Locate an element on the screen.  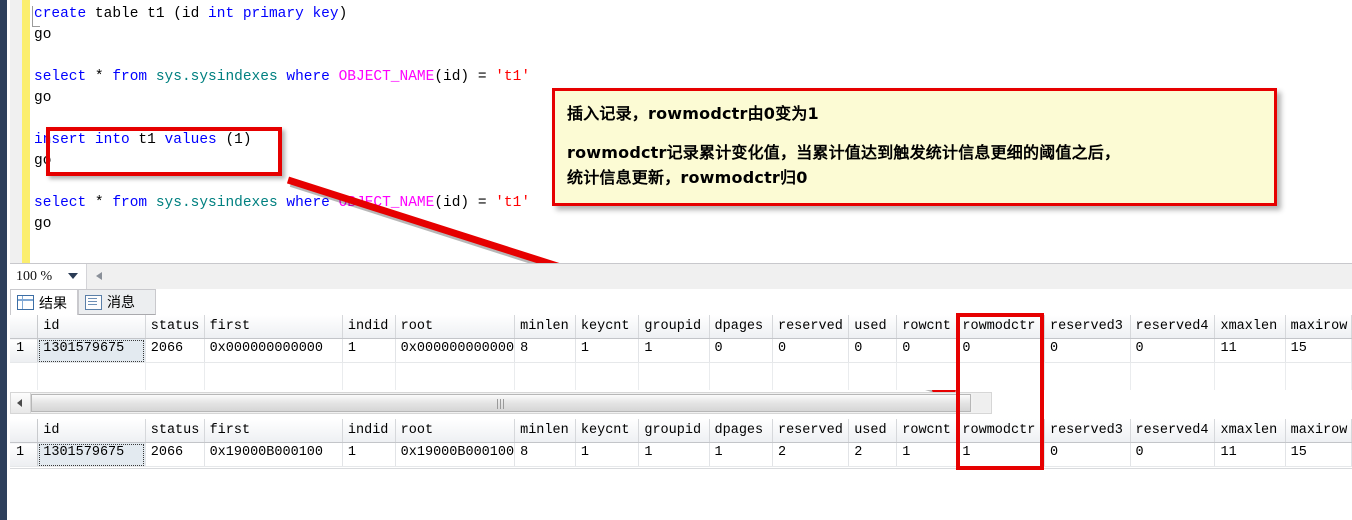
cell-root: 0x000000000000 is located at coordinates (455, 350).